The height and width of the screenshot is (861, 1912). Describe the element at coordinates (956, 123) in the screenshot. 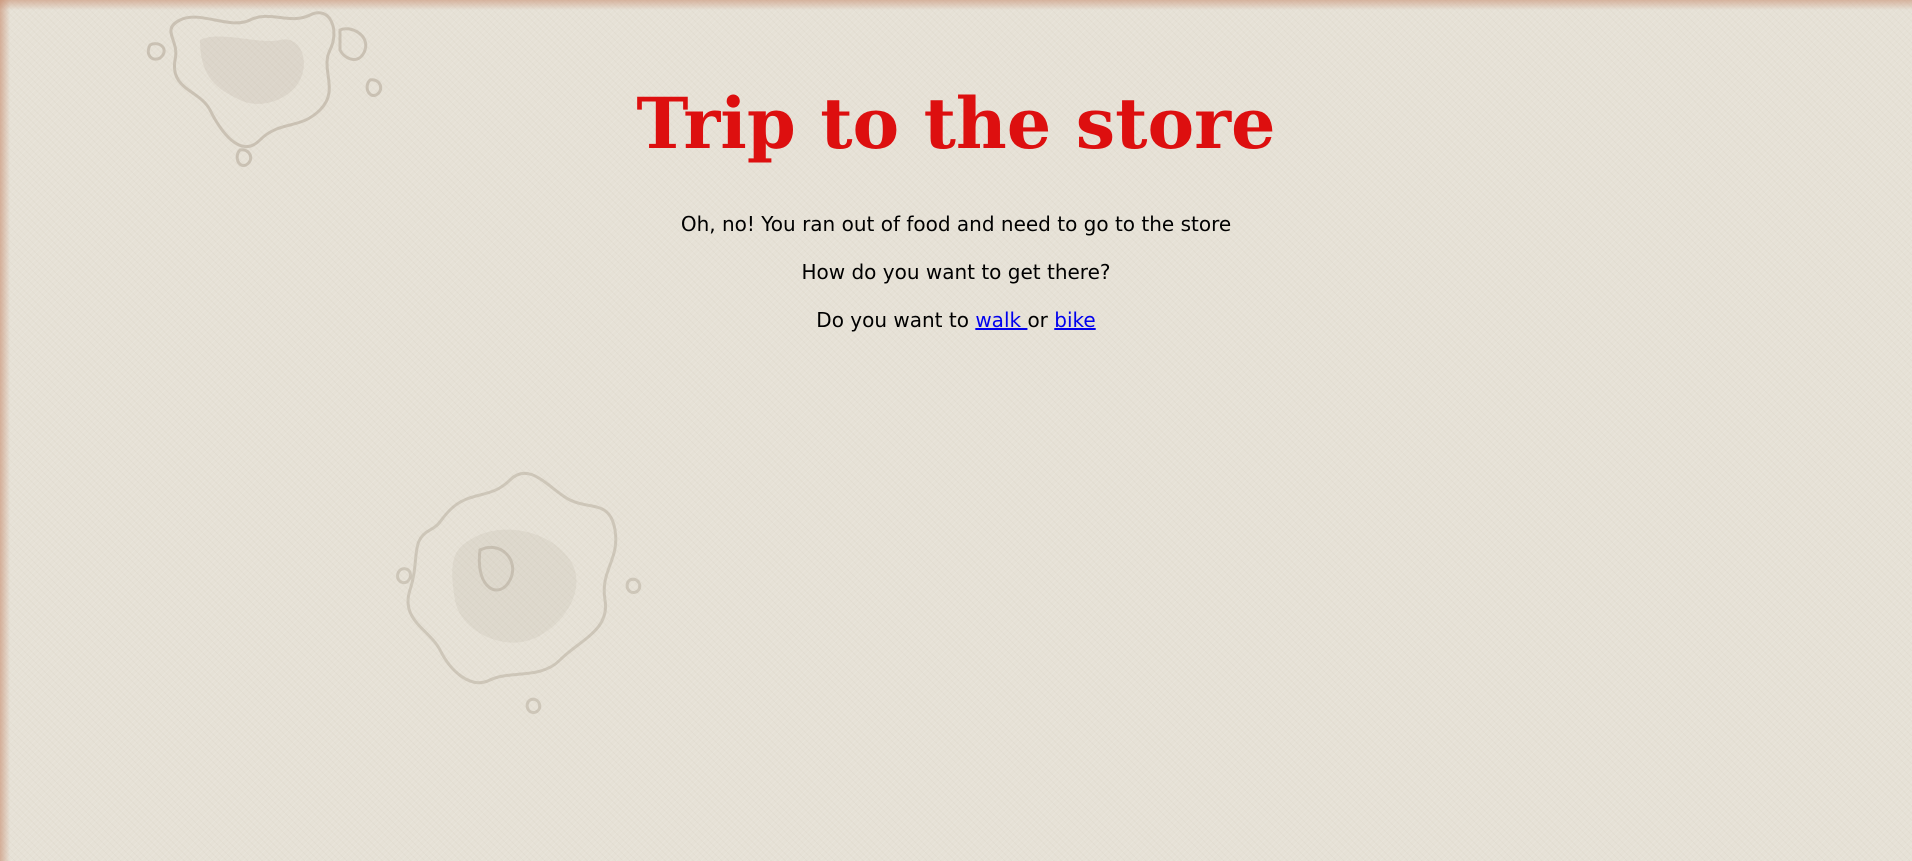

I see `page-title: Trip to the store` at that location.